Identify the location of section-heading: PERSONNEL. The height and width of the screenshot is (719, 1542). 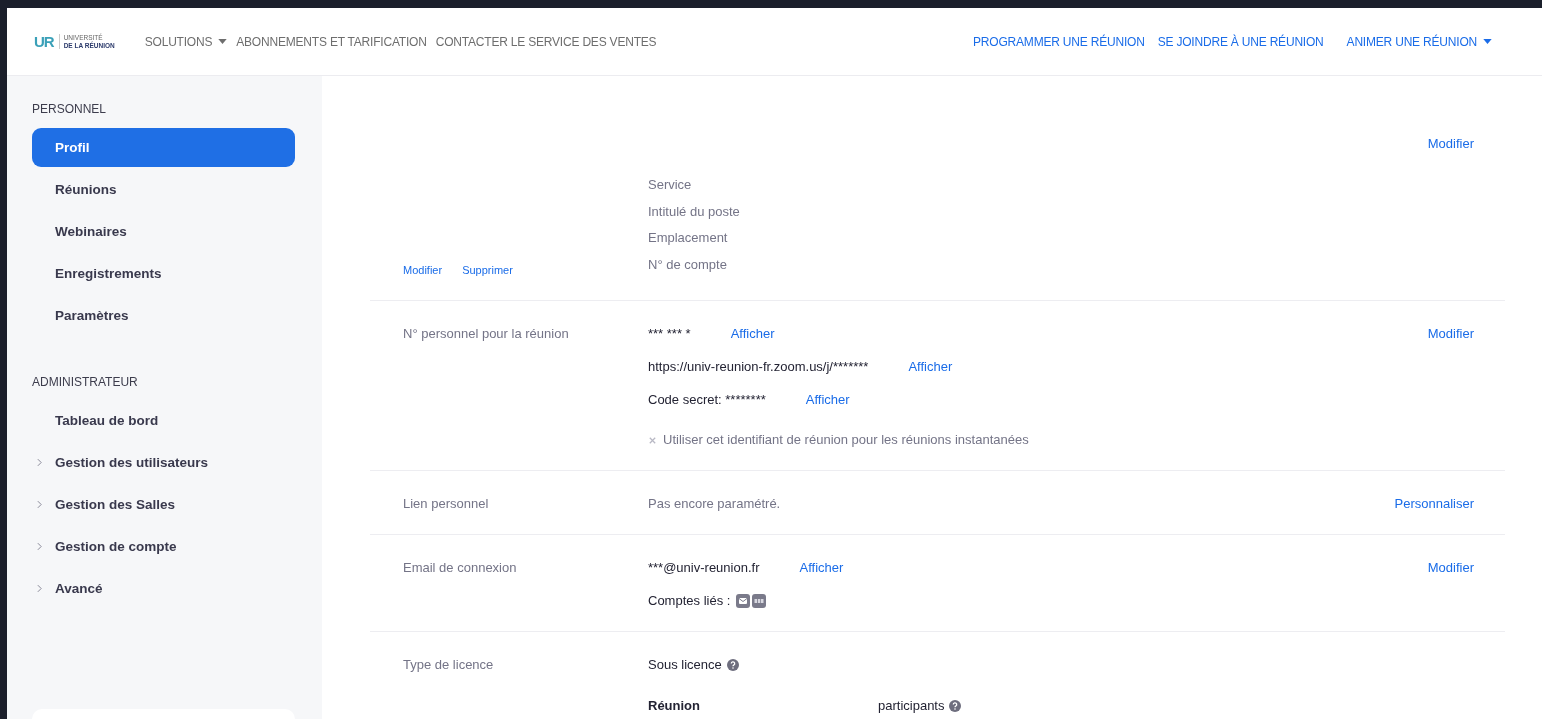
(70, 109).